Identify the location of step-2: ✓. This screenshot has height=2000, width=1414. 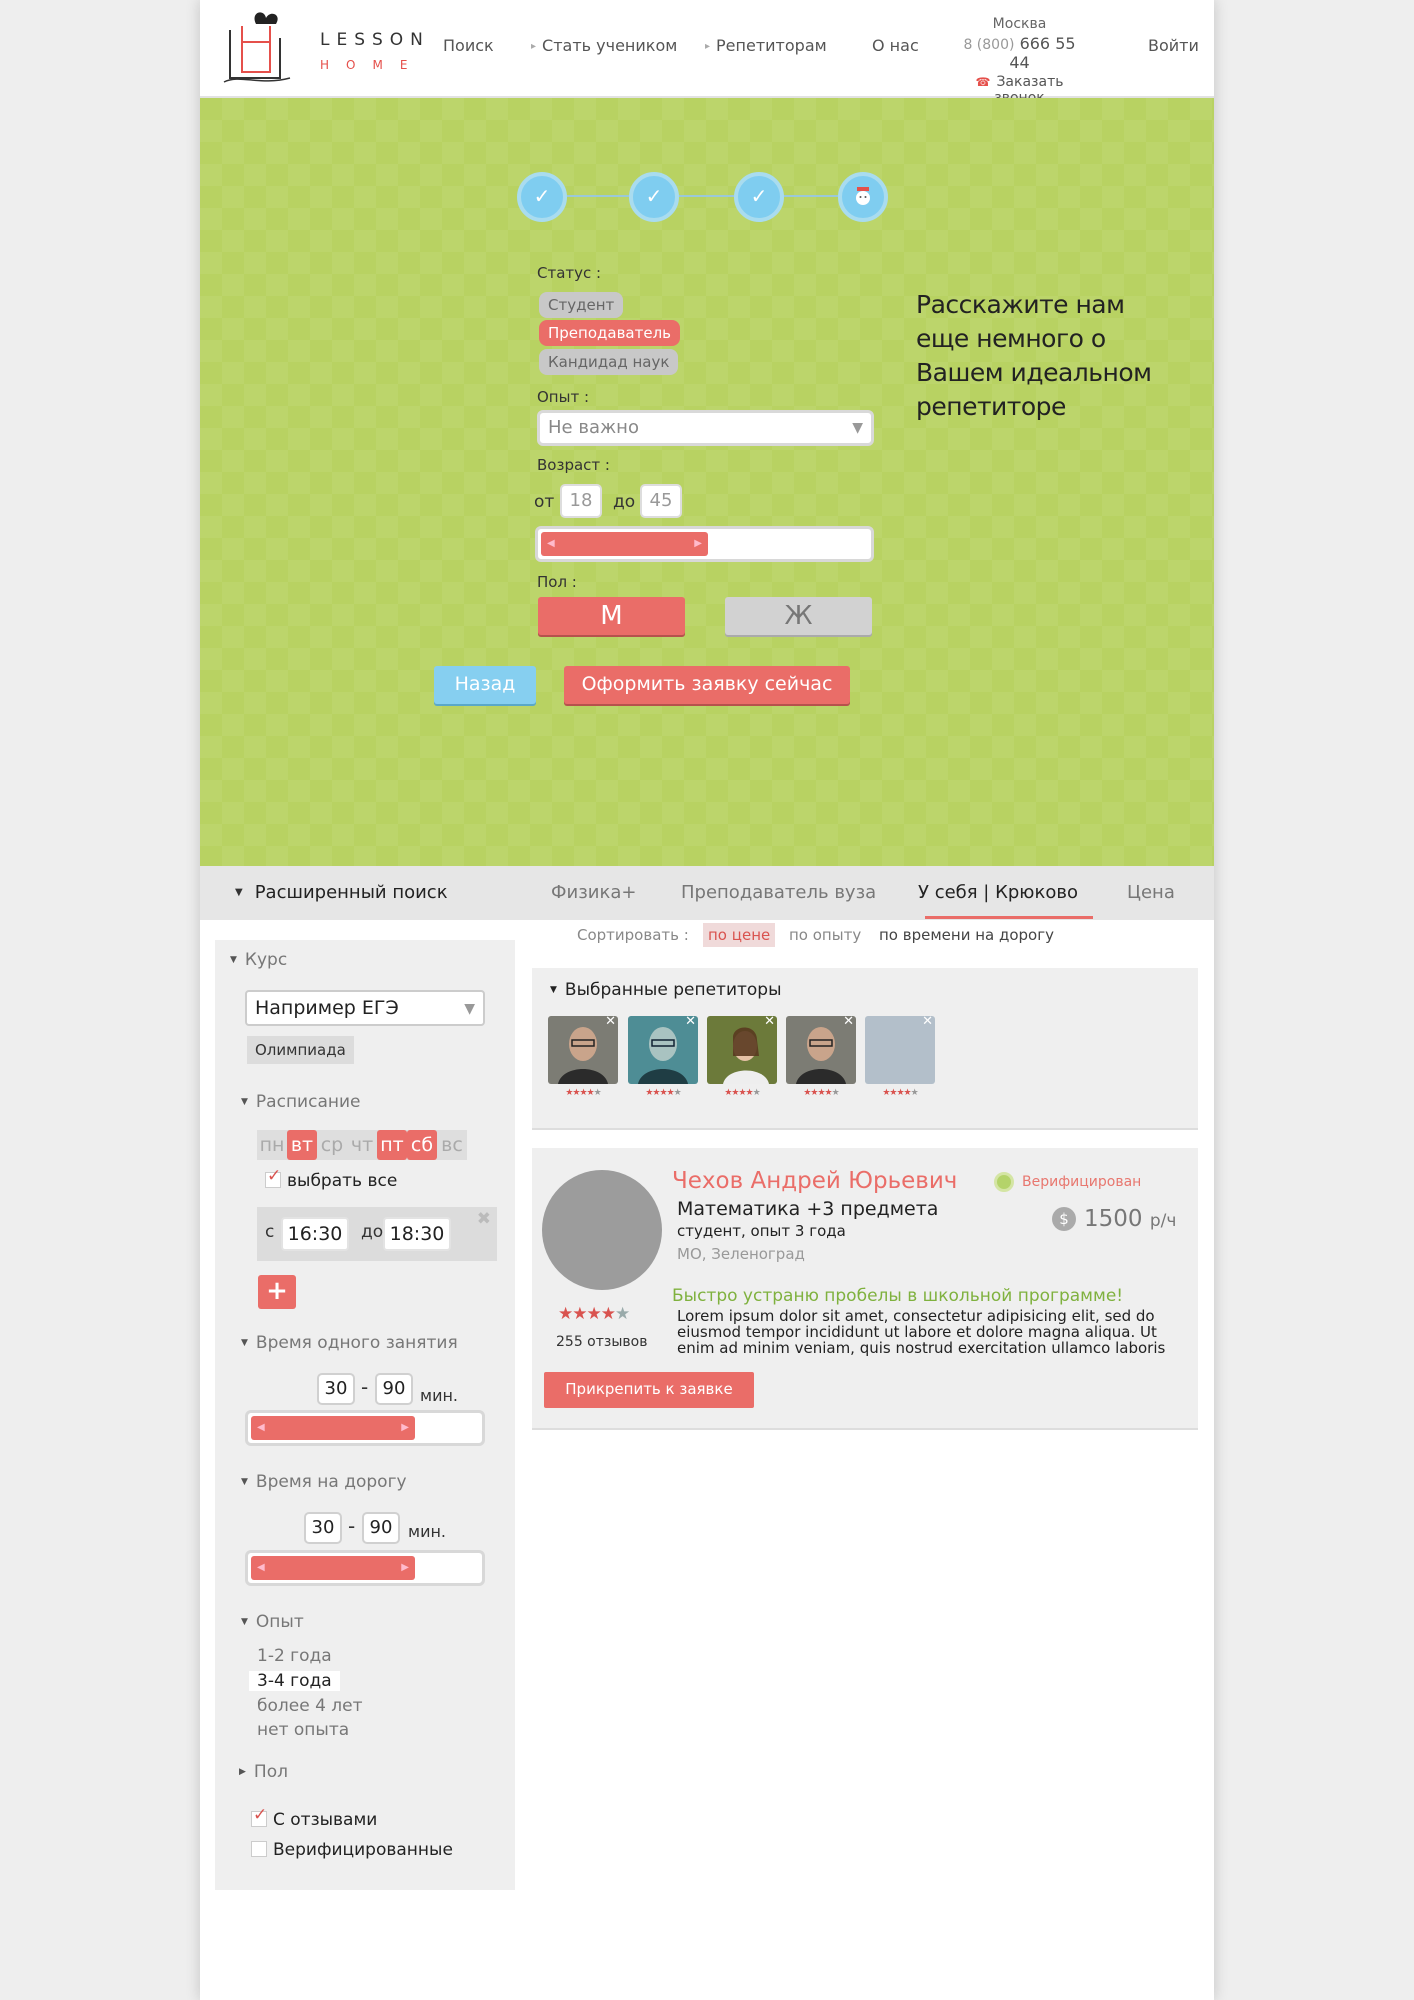
(654, 197).